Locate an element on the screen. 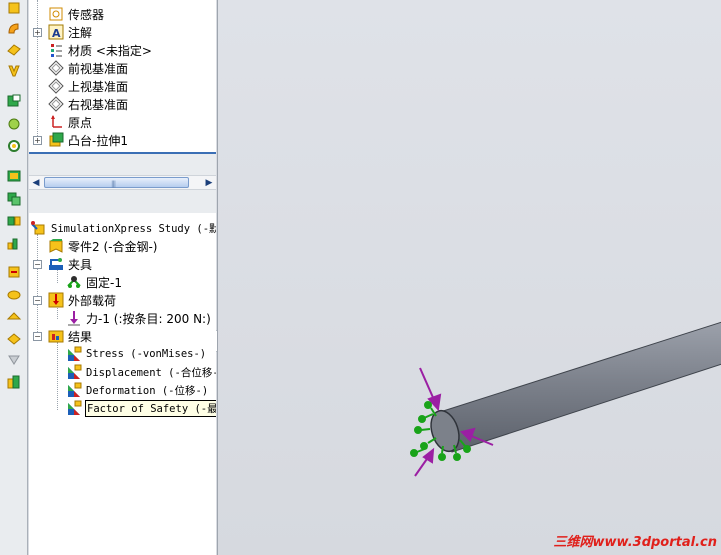 This screenshot has width=721, height=555. tree-item-label: 力-1 (:按条目: 200 N:) is located at coordinates (148, 318).